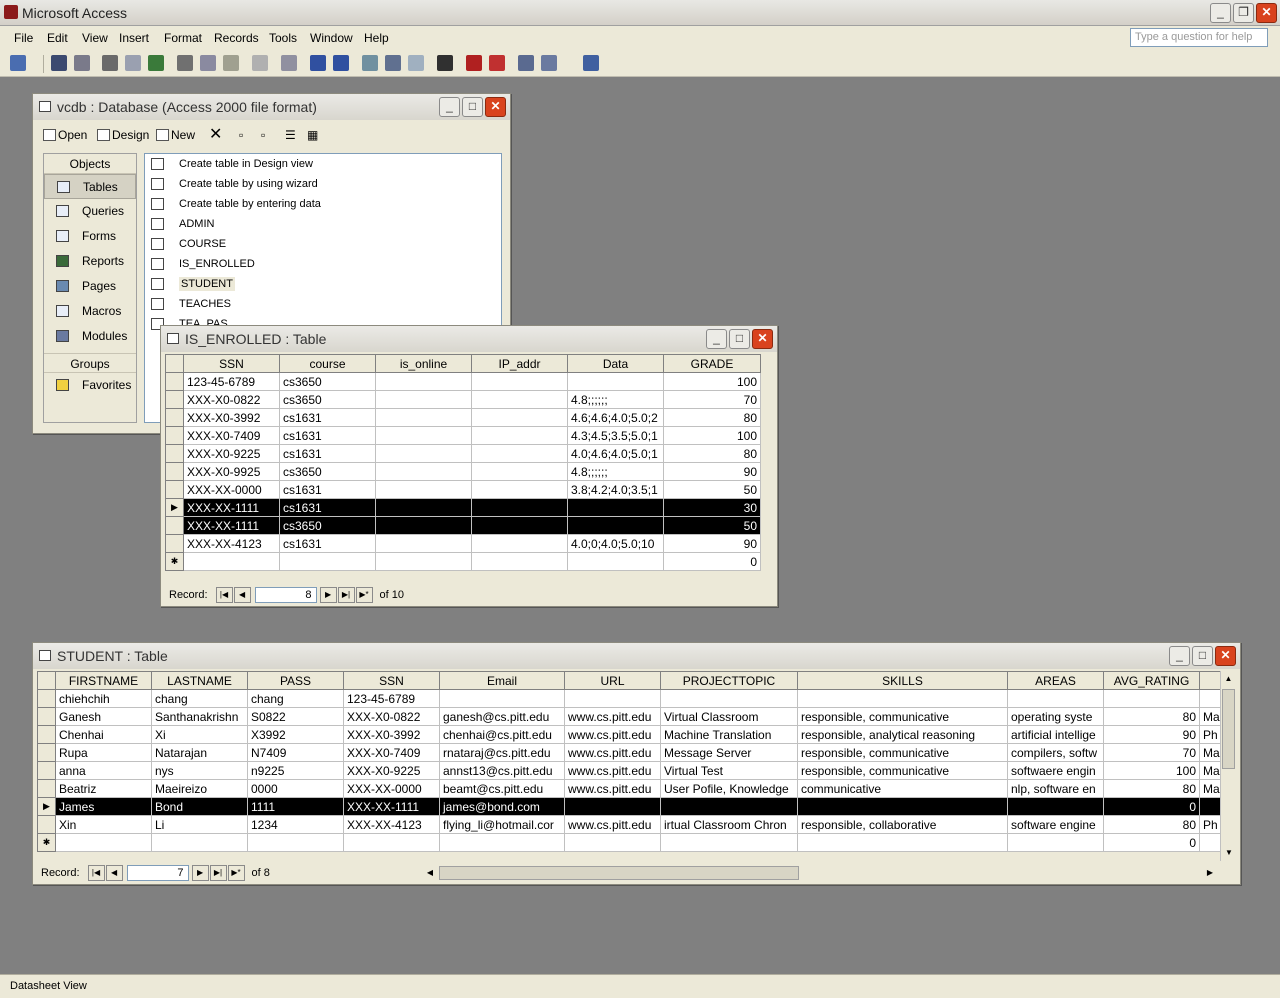 This screenshot has height=998, width=1280. What do you see at coordinates (628, 842) in the screenshot?
I see `table-row: ✱ 0` at bounding box center [628, 842].